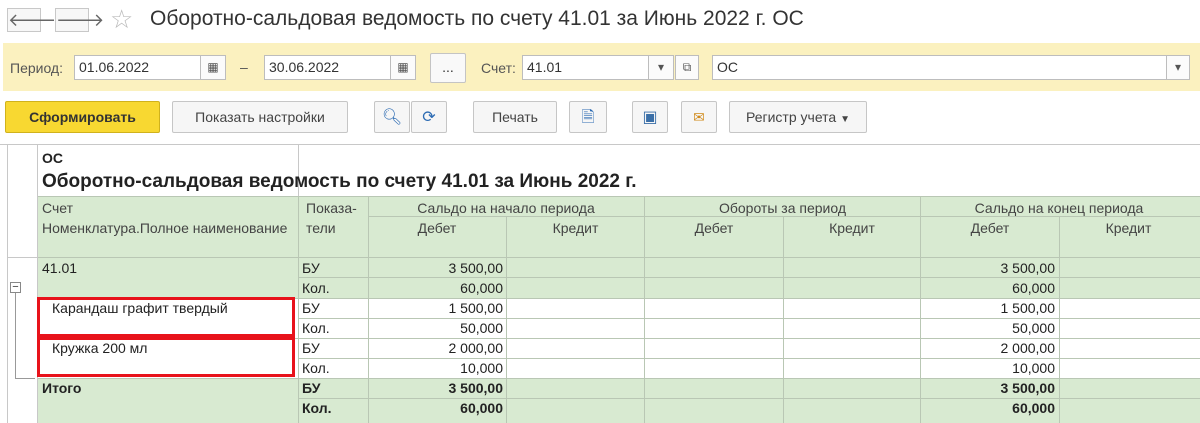 The image size is (1200, 423). Describe the element at coordinates (845, 119) in the screenshot. I see `caret-down-icon: ▼` at that location.